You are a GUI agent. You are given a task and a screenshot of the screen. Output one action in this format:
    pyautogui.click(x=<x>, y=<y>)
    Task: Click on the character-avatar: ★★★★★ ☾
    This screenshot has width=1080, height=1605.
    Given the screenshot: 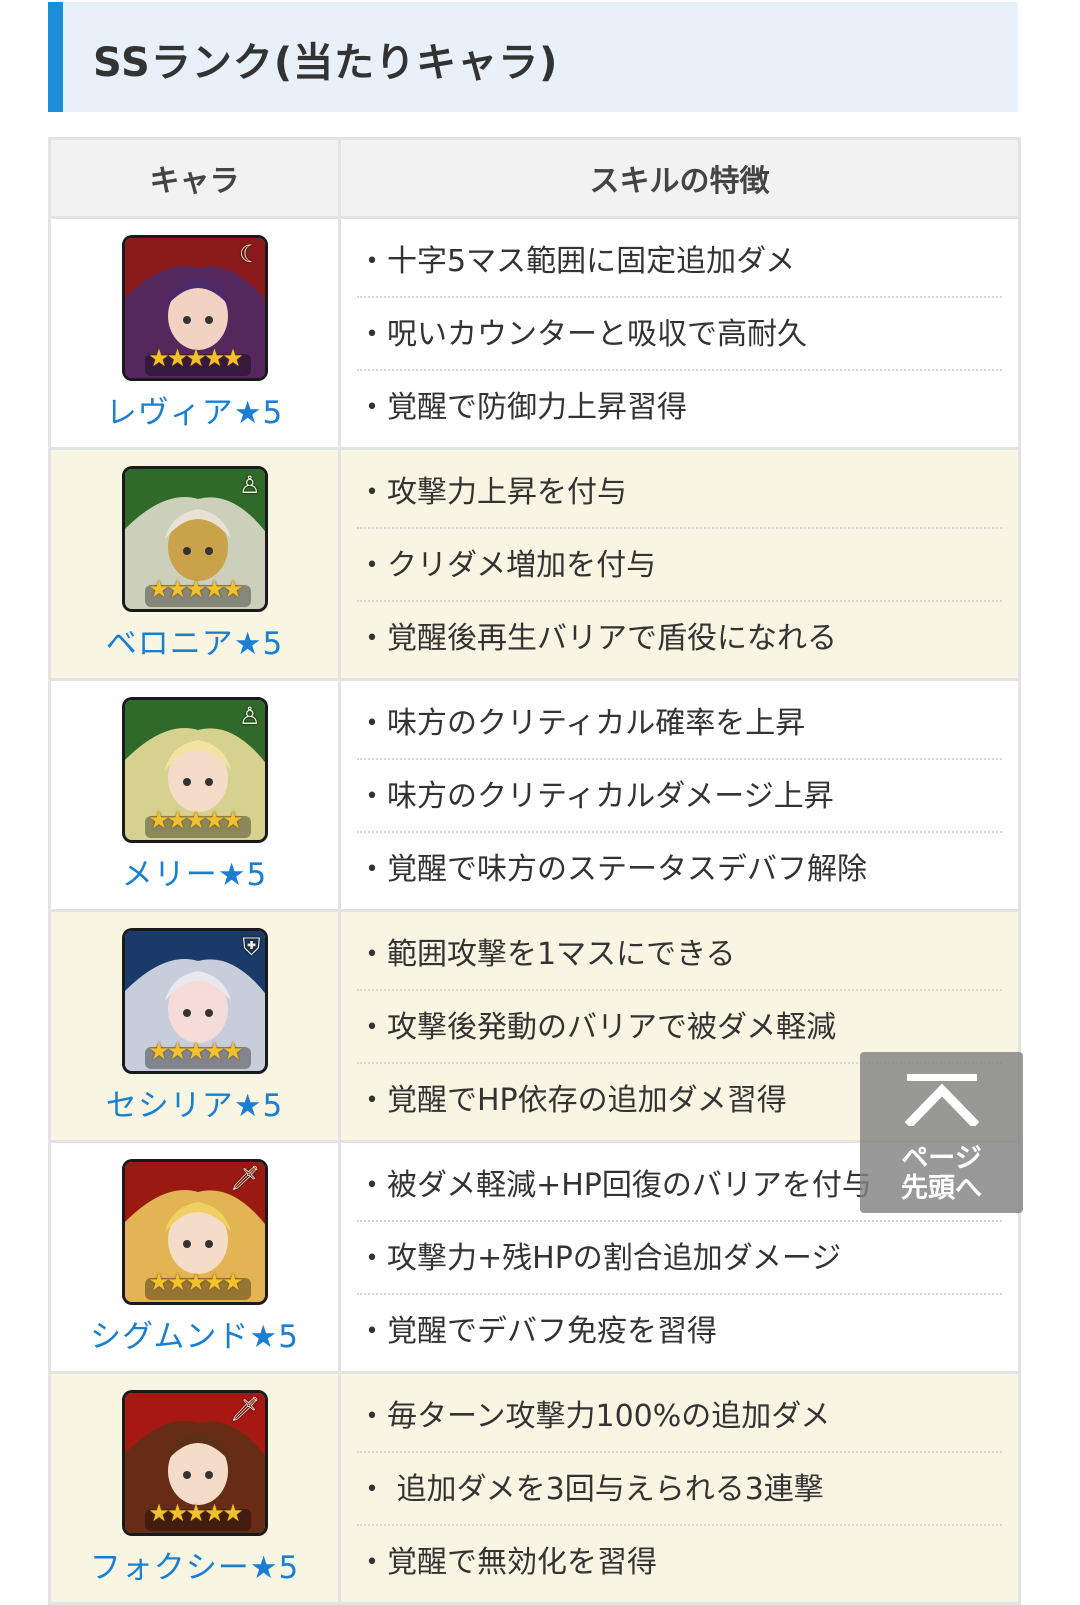 What is the action you would take?
    pyautogui.click(x=194, y=307)
    